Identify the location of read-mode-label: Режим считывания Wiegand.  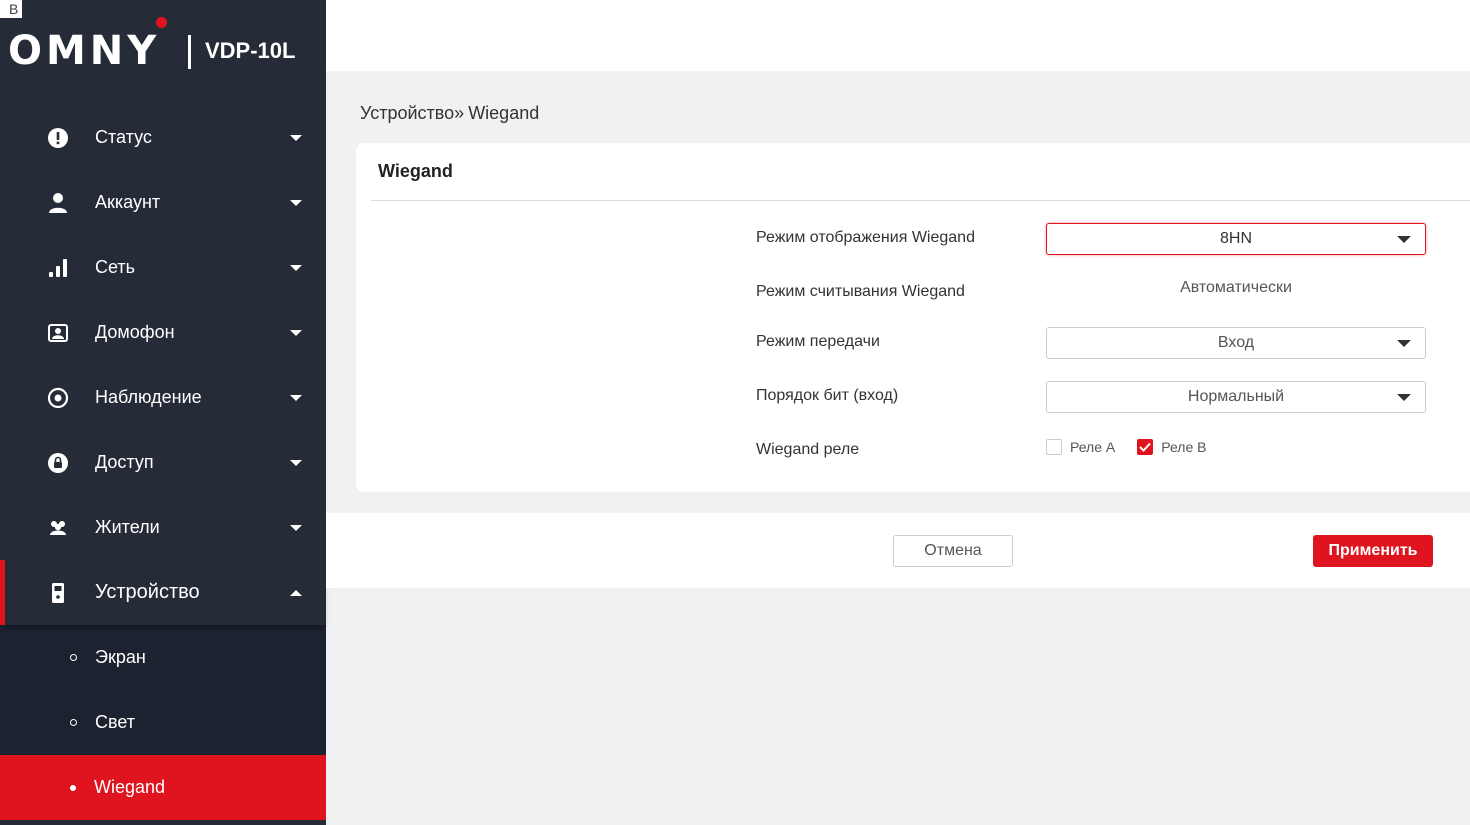
(860, 291).